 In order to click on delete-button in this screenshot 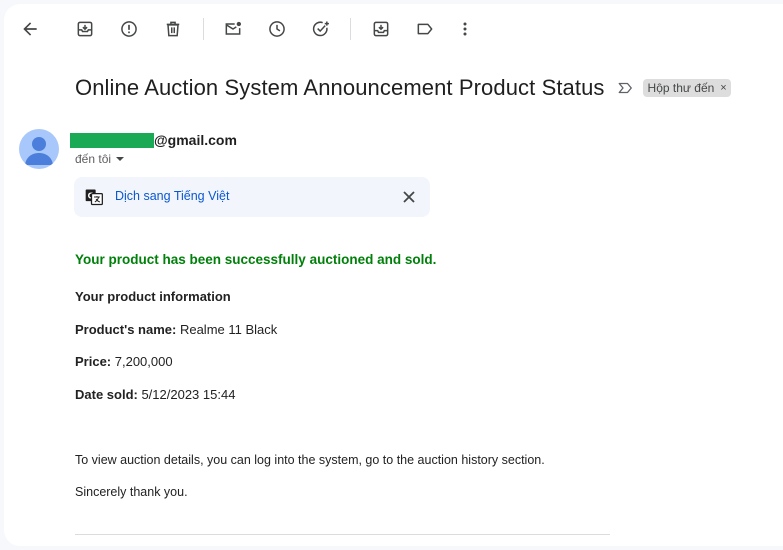, I will do `click(173, 29)`.